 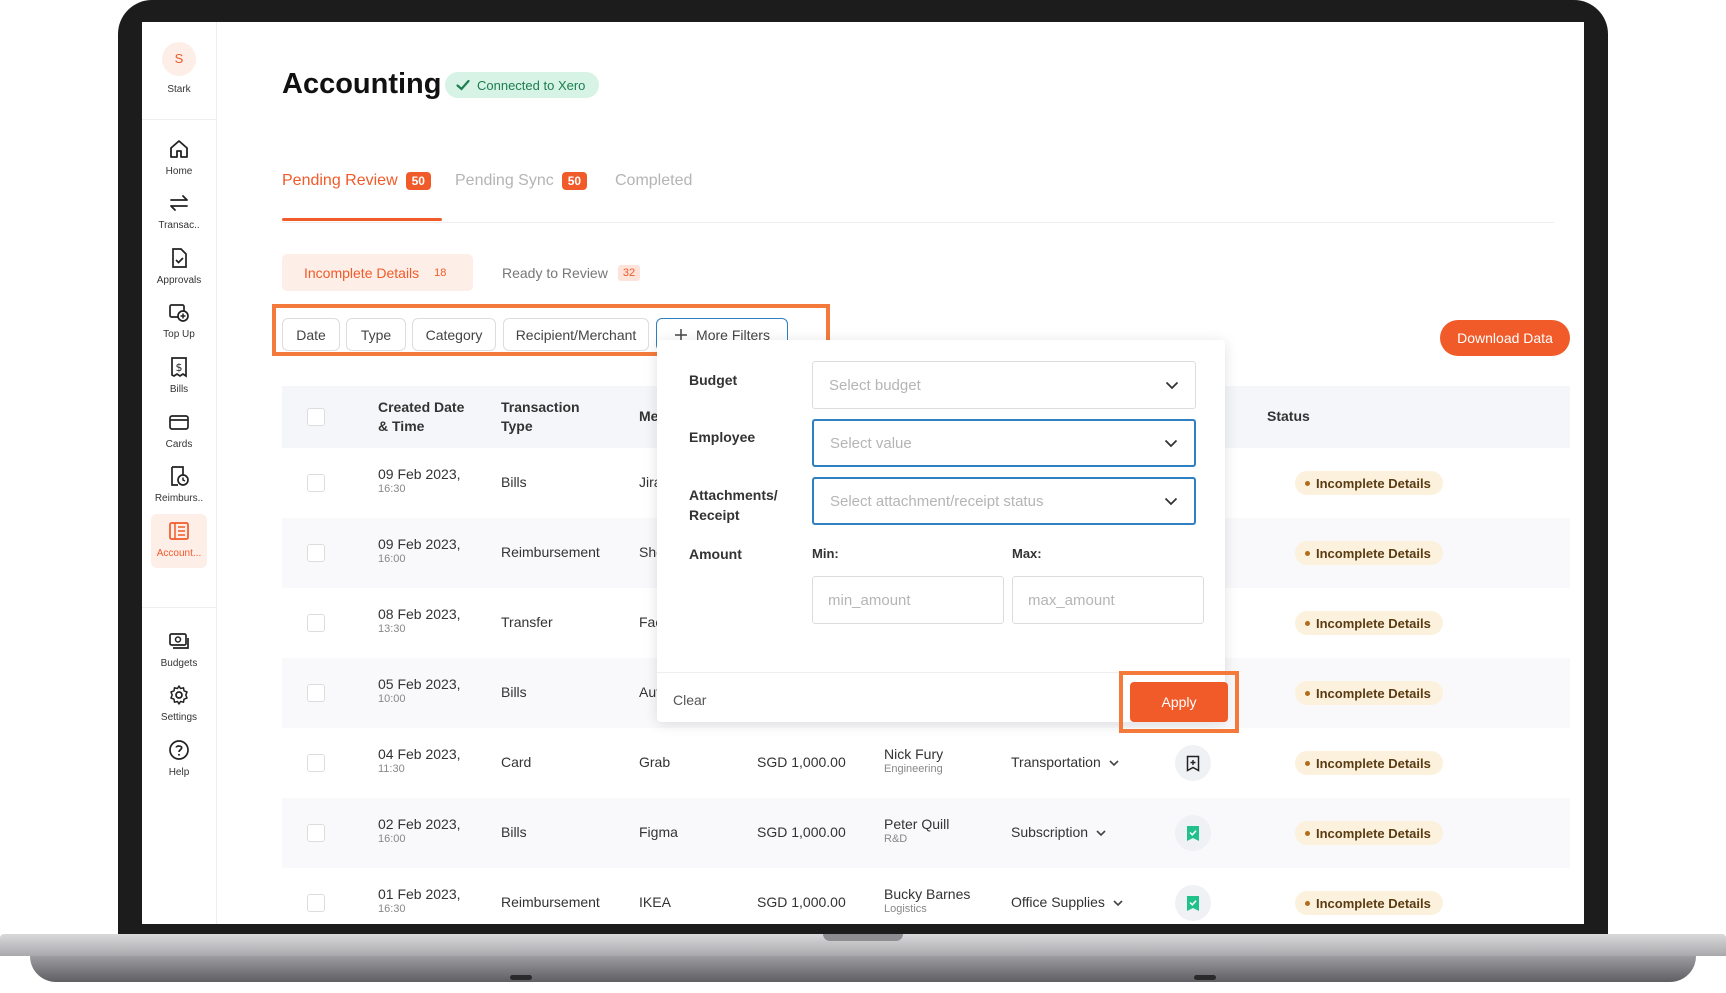 I want to click on tab-completed: Completed, so click(x=653, y=181).